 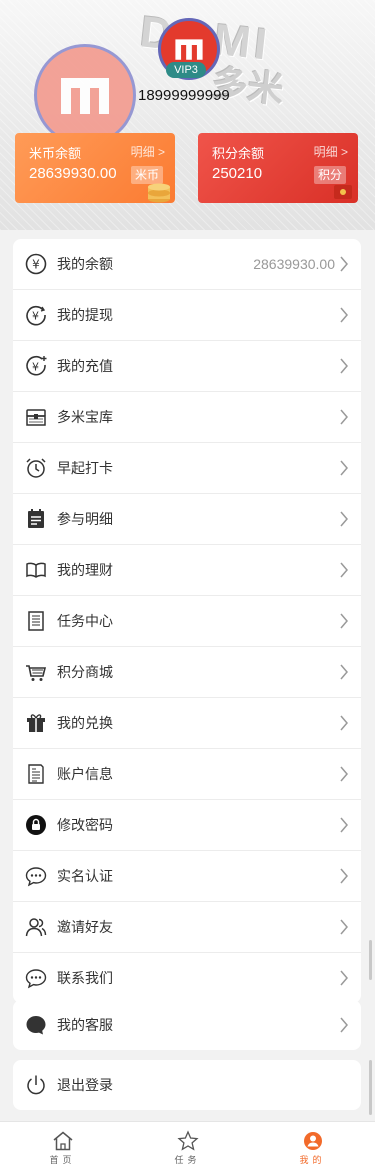 I want to click on points-balance-card: 积分余额 明细 > 250210 积分, so click(x=278, y=168).